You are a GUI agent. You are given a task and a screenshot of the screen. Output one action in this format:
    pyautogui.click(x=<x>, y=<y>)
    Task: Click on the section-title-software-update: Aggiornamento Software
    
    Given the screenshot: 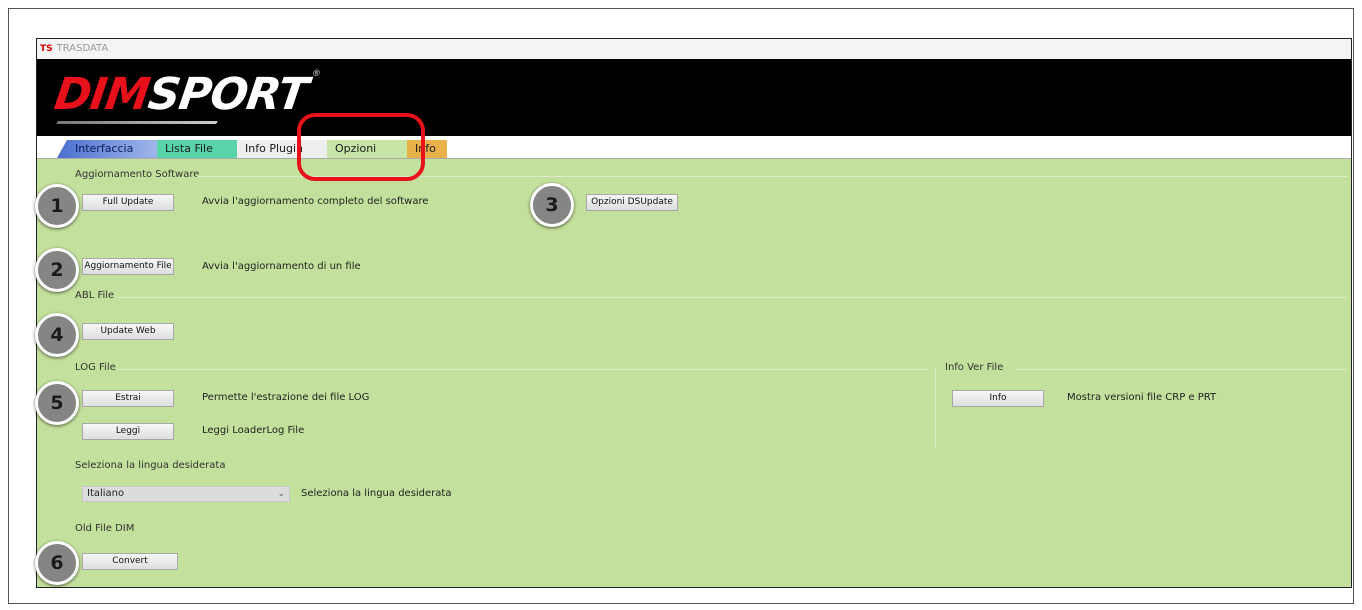 What is the action you would take?
    pyautogui.click(x=137, y=174)
    